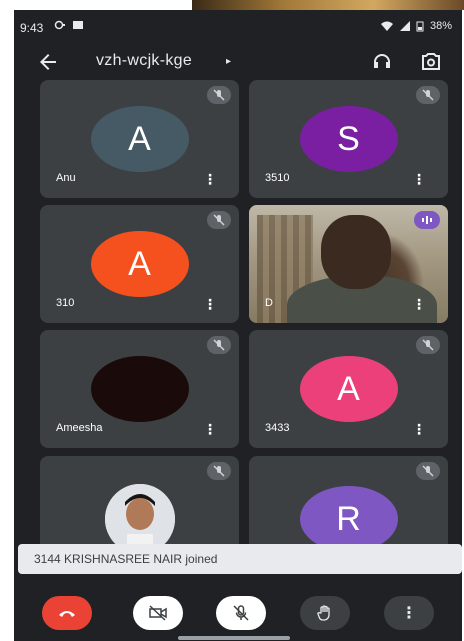 The width and height of the screenshot is (464, 641). I want to click on notification-icon, so click(59, 25).